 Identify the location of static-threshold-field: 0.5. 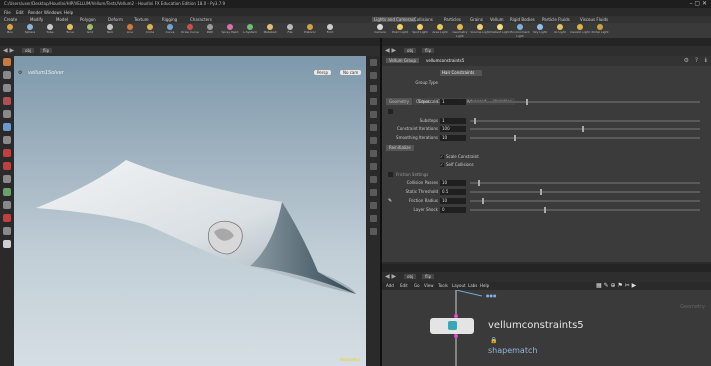
(453, 192).